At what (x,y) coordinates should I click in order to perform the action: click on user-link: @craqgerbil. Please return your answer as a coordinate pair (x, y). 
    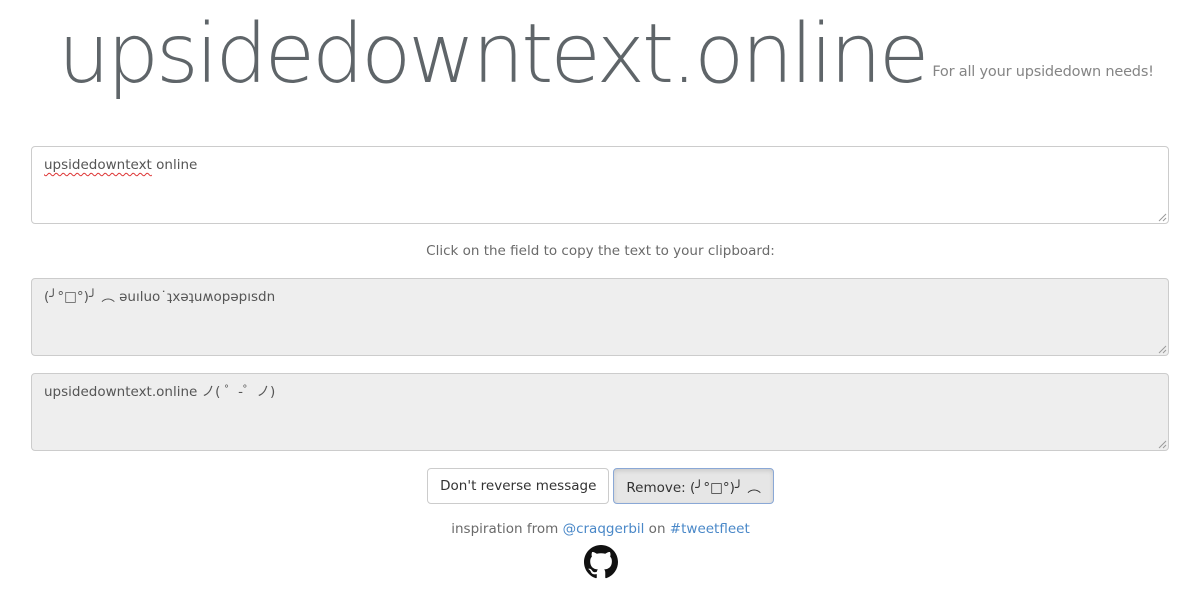
    Looking at the image, I should click on (604, 529).